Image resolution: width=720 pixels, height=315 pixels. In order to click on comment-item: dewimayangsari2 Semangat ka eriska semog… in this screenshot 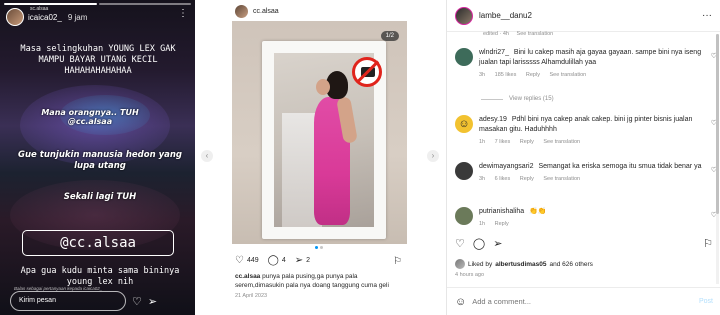, I will do `click(586, 173)`.